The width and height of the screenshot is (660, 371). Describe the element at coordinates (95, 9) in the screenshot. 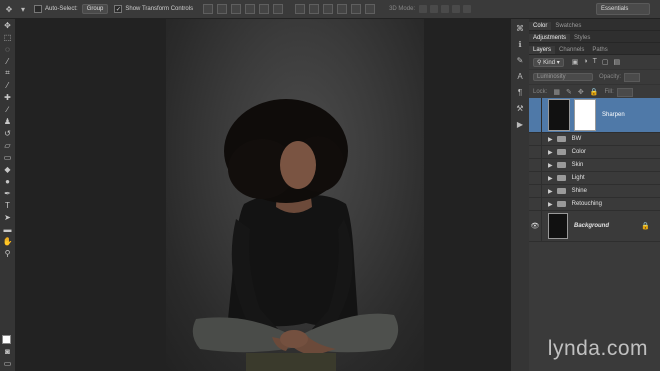

I see `auto-select-dropdown: Group` at that location.